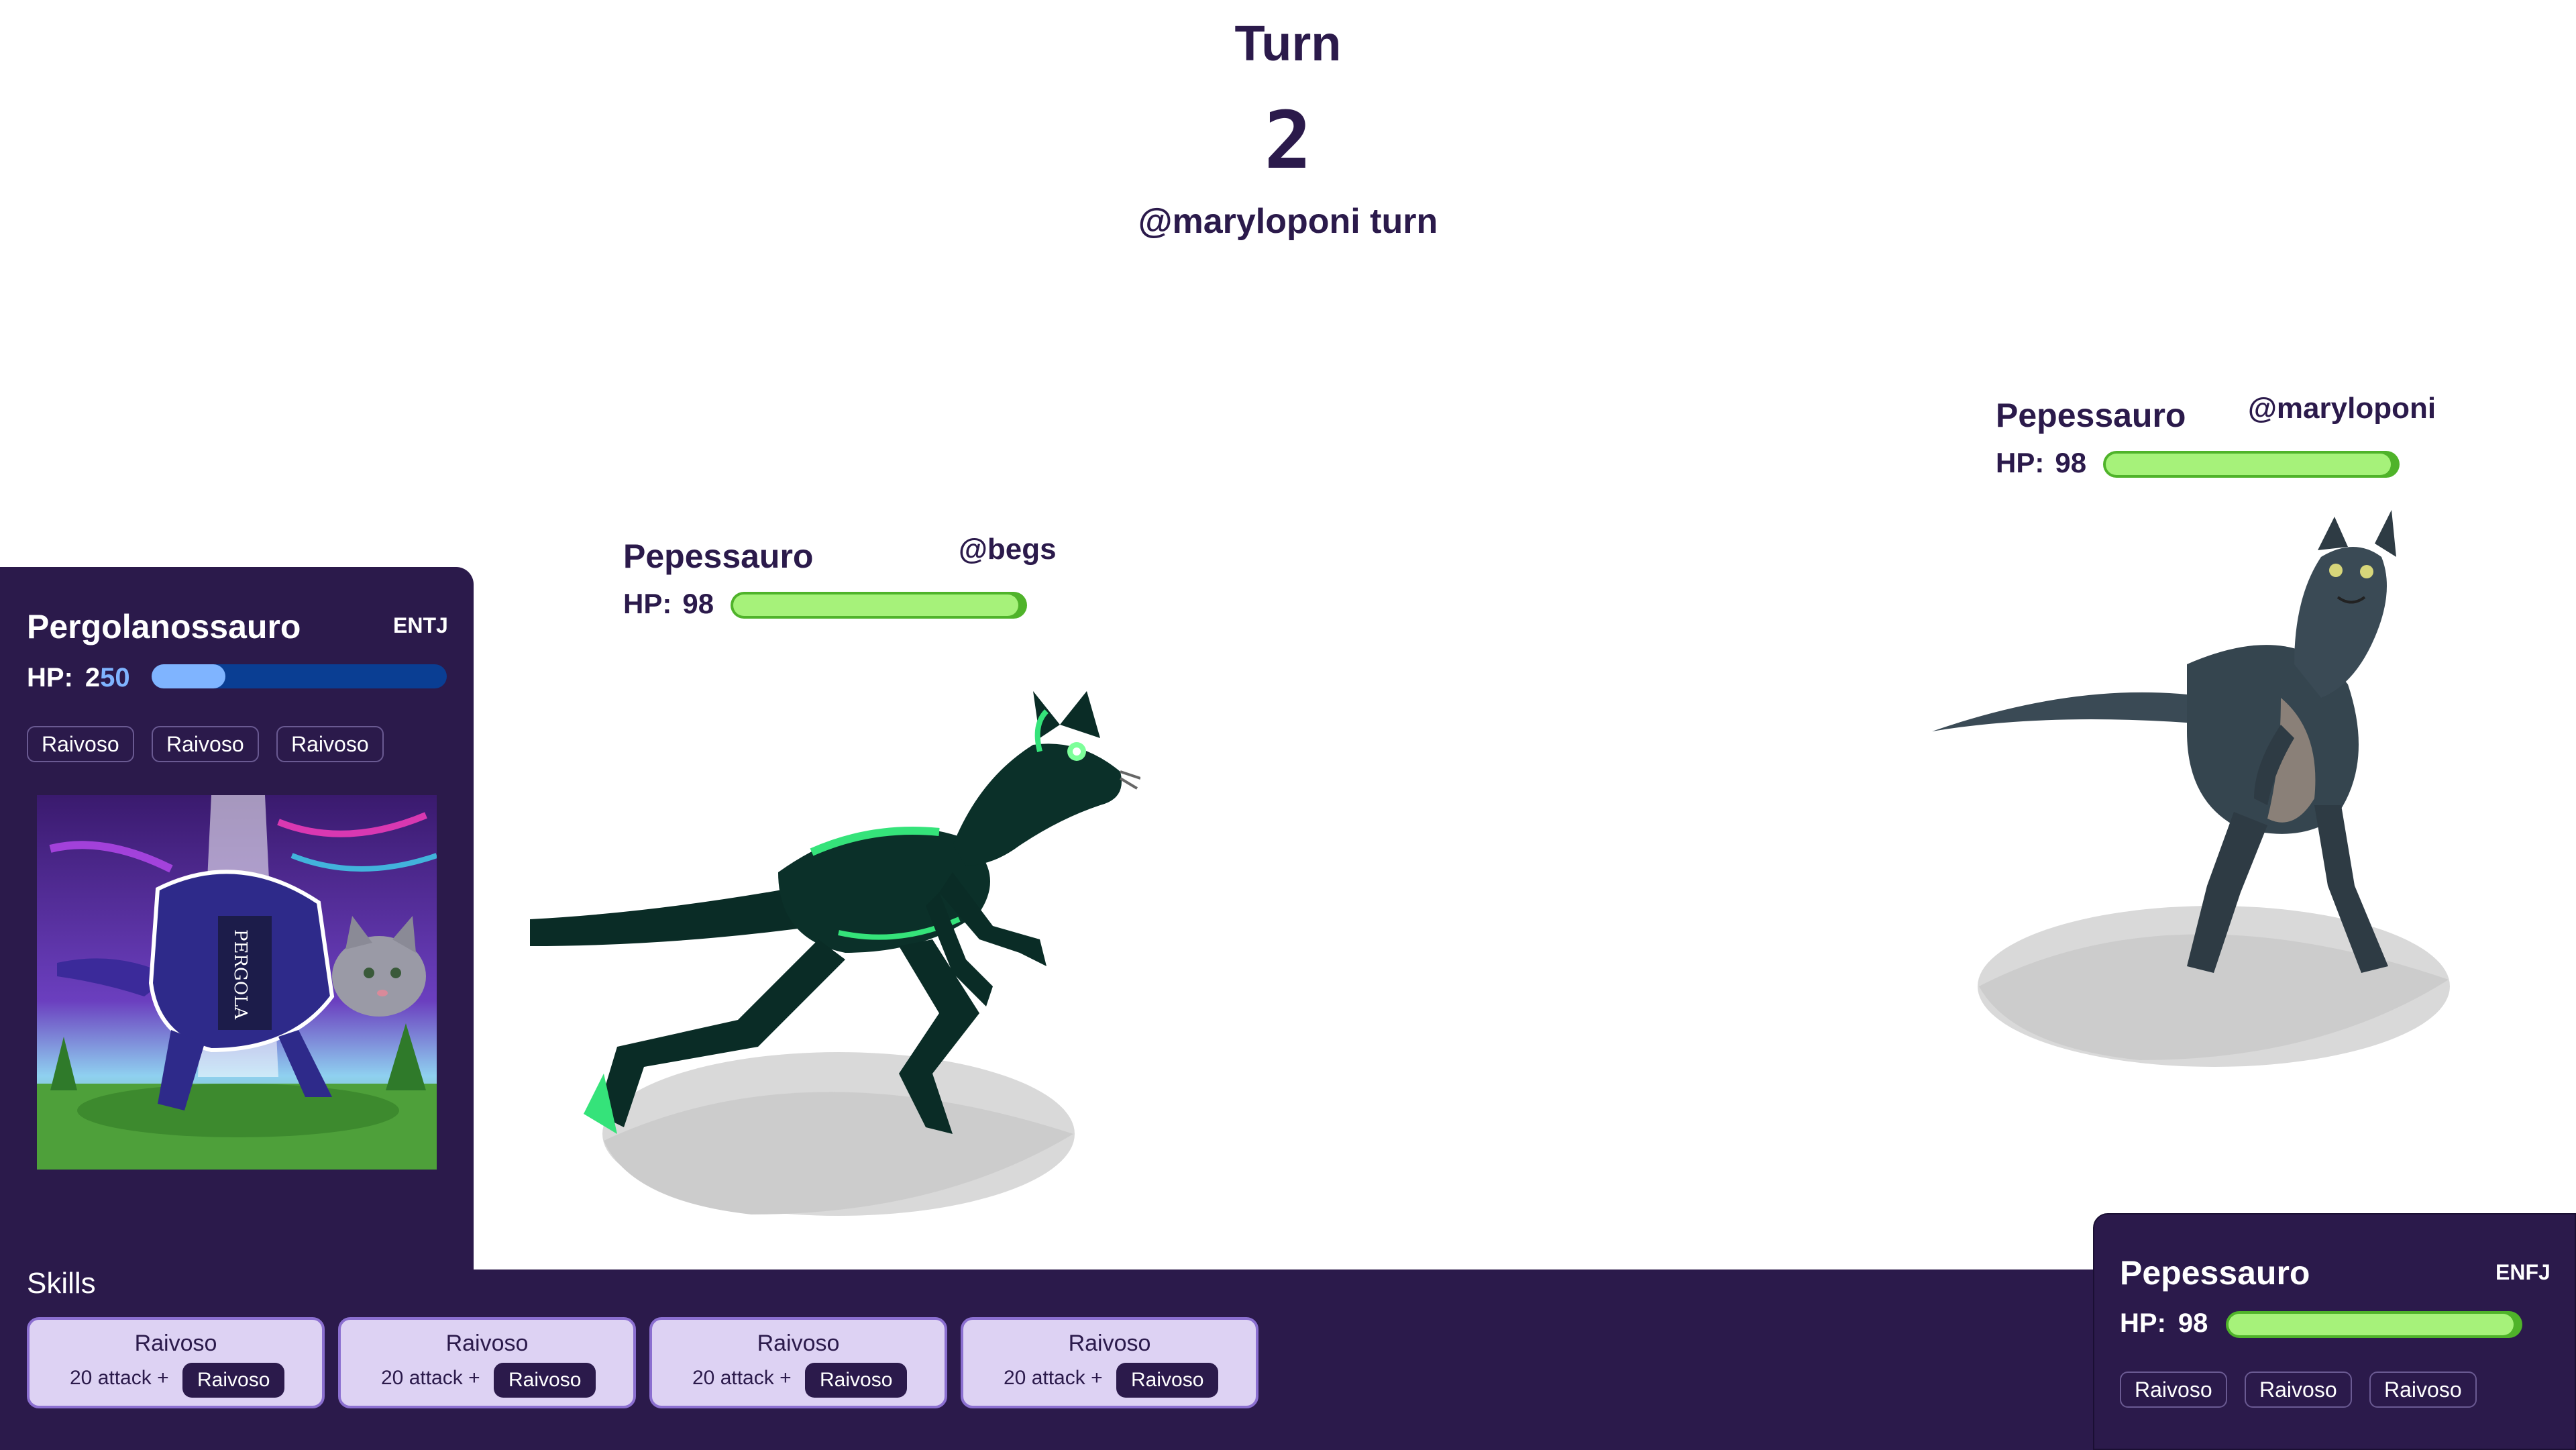 Image resolution: width=2576 pixels, height=1450 pixels. What do you see at coordinates (2091, 415) in the screenshot?
I see `opponent-name: Pepessauro` at bounding box center [2091, 415].